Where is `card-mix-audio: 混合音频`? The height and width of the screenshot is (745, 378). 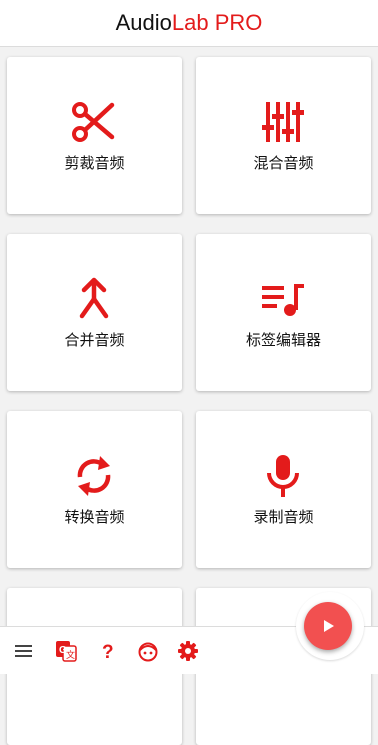 card-mix-audio: 混合音频 is located at coordinates (283, 135).